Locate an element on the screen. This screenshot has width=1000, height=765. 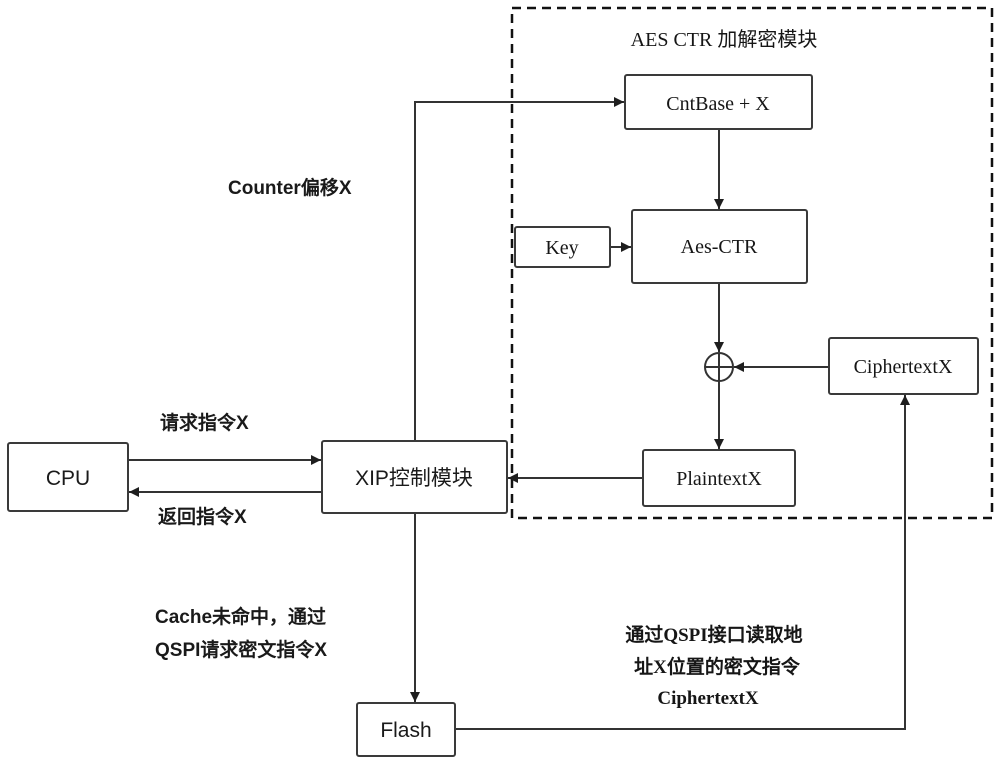
cache-miss-label-line-1: Cache未命中，通过 is located at coordinates (240, 616).